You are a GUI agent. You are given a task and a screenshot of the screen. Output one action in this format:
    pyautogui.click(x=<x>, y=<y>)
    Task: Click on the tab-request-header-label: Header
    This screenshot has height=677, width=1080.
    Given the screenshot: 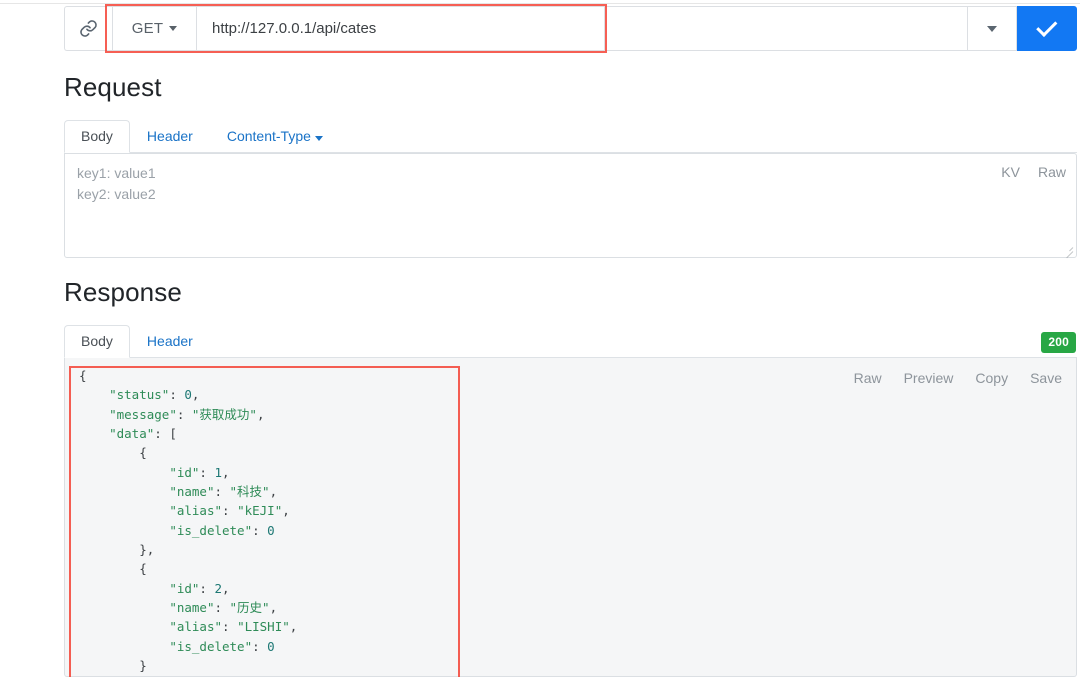 What is the action you would take?
    pyautogui.click(x=169, y=136)
    